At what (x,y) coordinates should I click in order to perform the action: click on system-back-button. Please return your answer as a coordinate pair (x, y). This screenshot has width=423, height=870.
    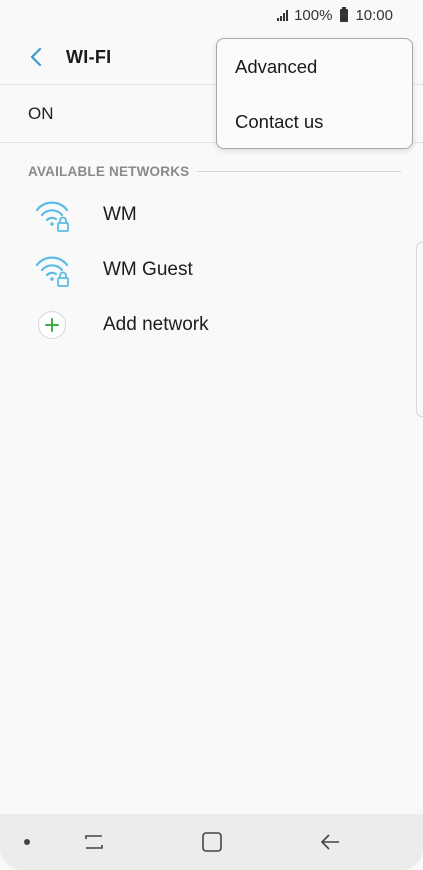
    Looking at the image, I should click on (330, 842).